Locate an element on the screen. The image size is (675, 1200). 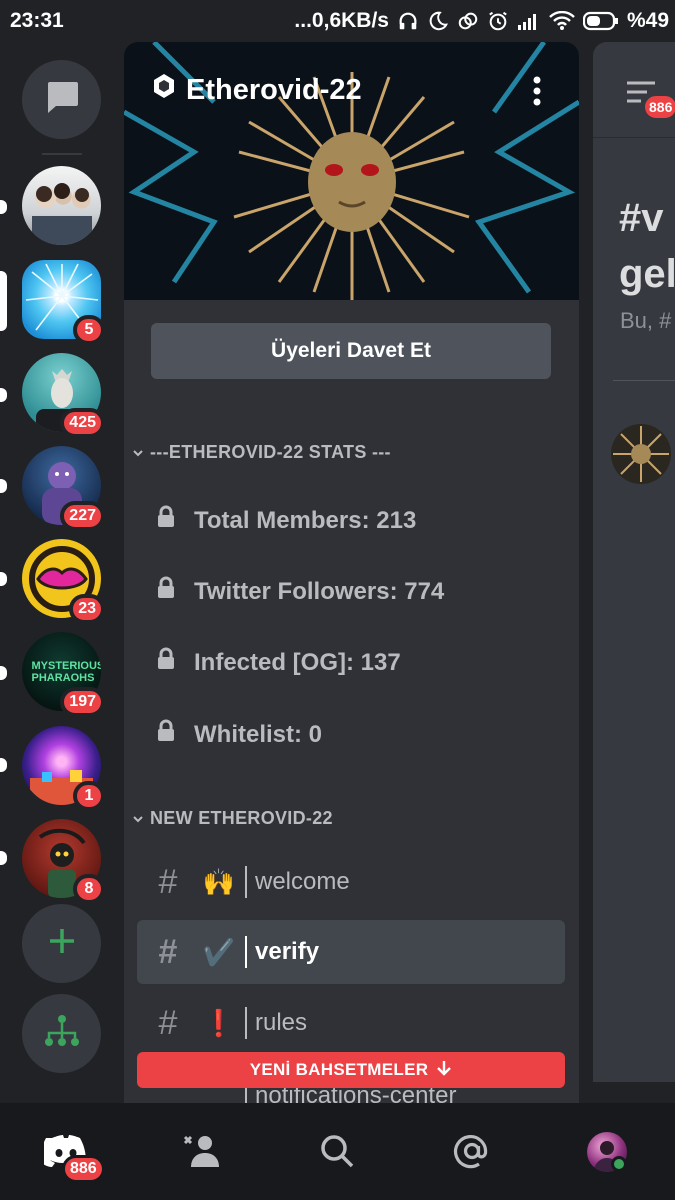
mention-badge: 8 is located at coordinates (89, 889).